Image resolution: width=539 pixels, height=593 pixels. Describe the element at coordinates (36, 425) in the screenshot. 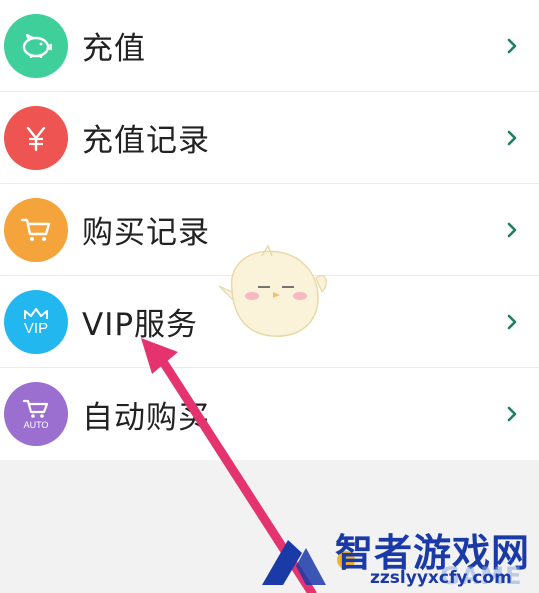

I see `auto-icon-text: AUTO` at that location.